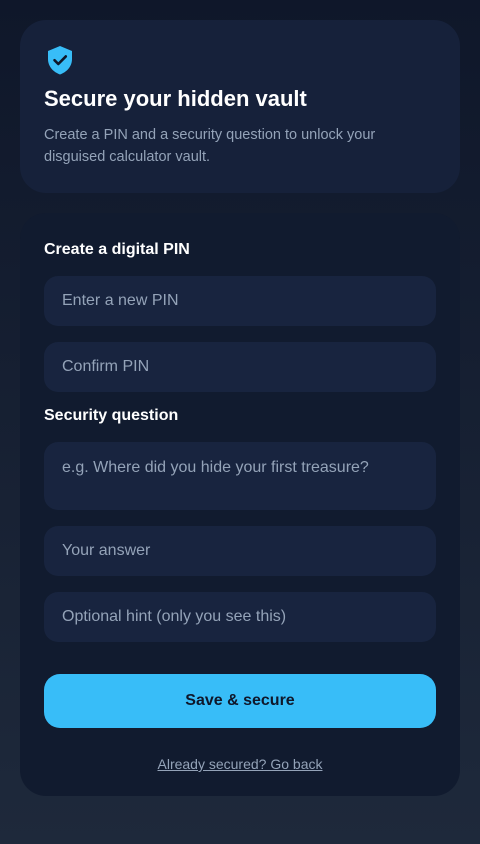 The width and height of the screenshot is (480, 844). What do you see at coordinates (240, 701) in the screenshot?
I see `save-secure-button: Save & secure` at bounding box center [240, 701].